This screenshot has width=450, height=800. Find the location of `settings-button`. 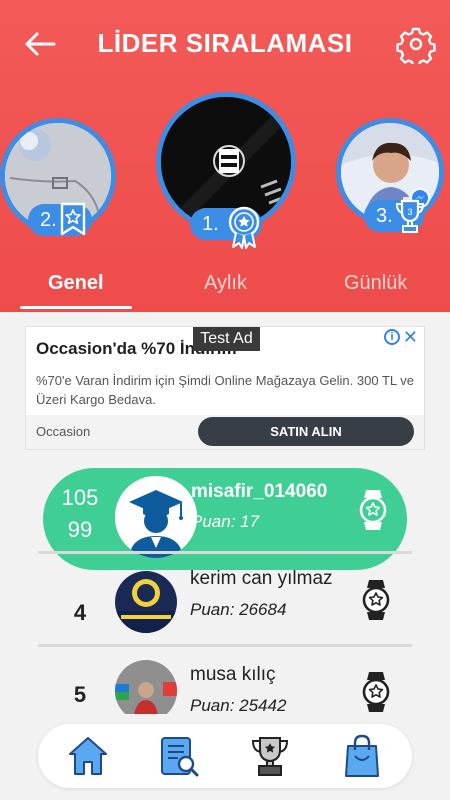

settings-button is located at coordinates (416, 46).